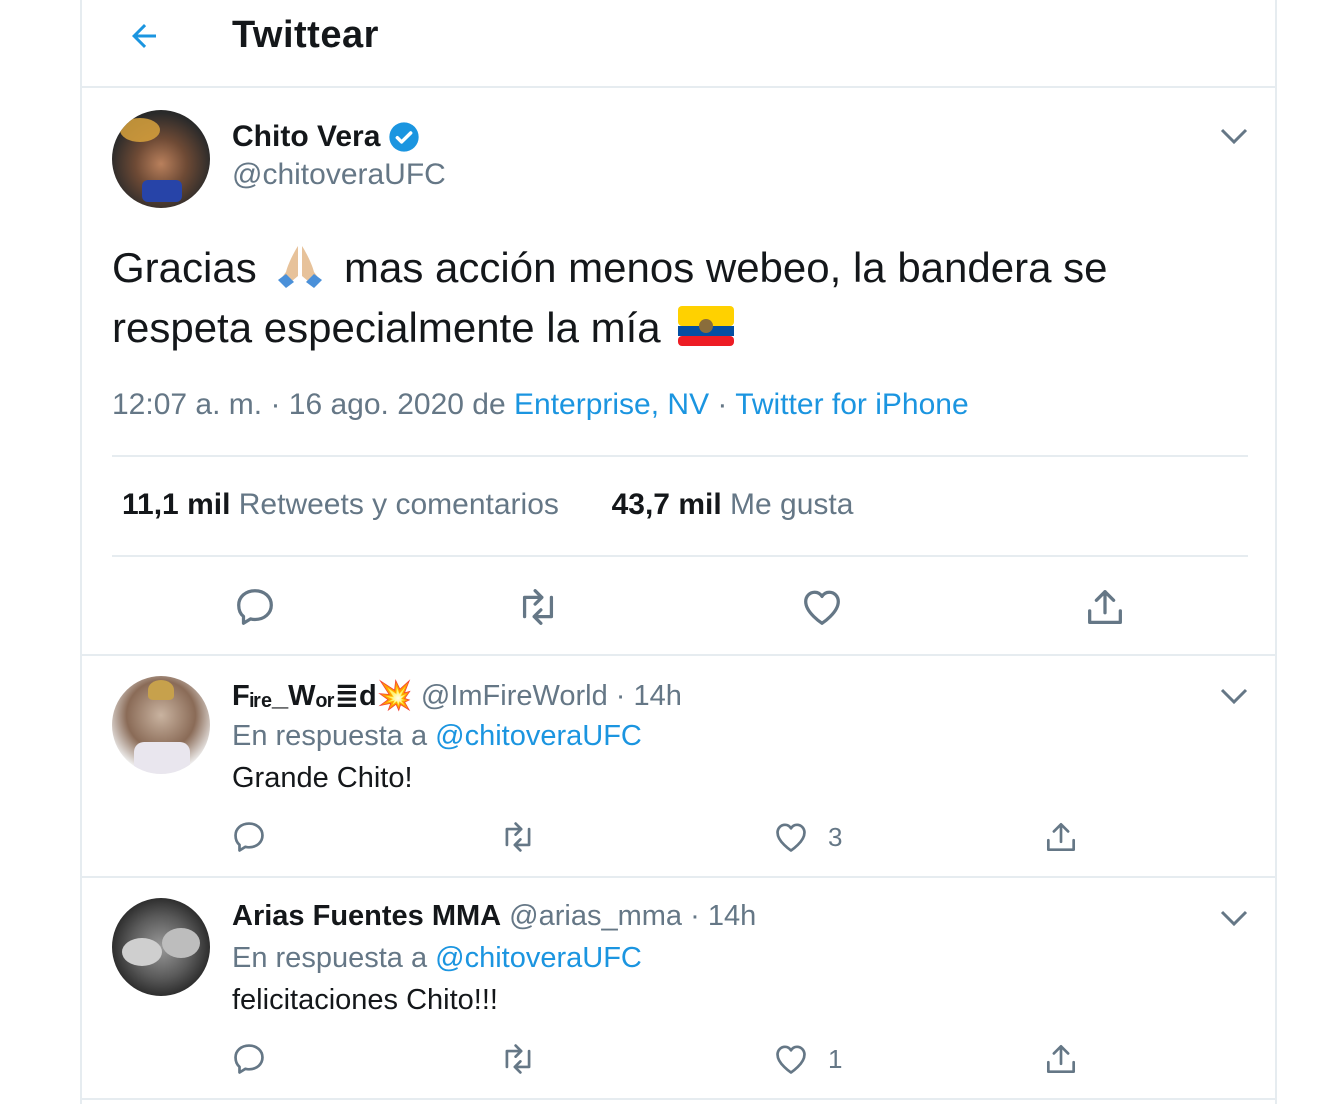  I want to click on reply-header: Arias Fuentes MMA @arias_mma · 14h, so click(494, 916).